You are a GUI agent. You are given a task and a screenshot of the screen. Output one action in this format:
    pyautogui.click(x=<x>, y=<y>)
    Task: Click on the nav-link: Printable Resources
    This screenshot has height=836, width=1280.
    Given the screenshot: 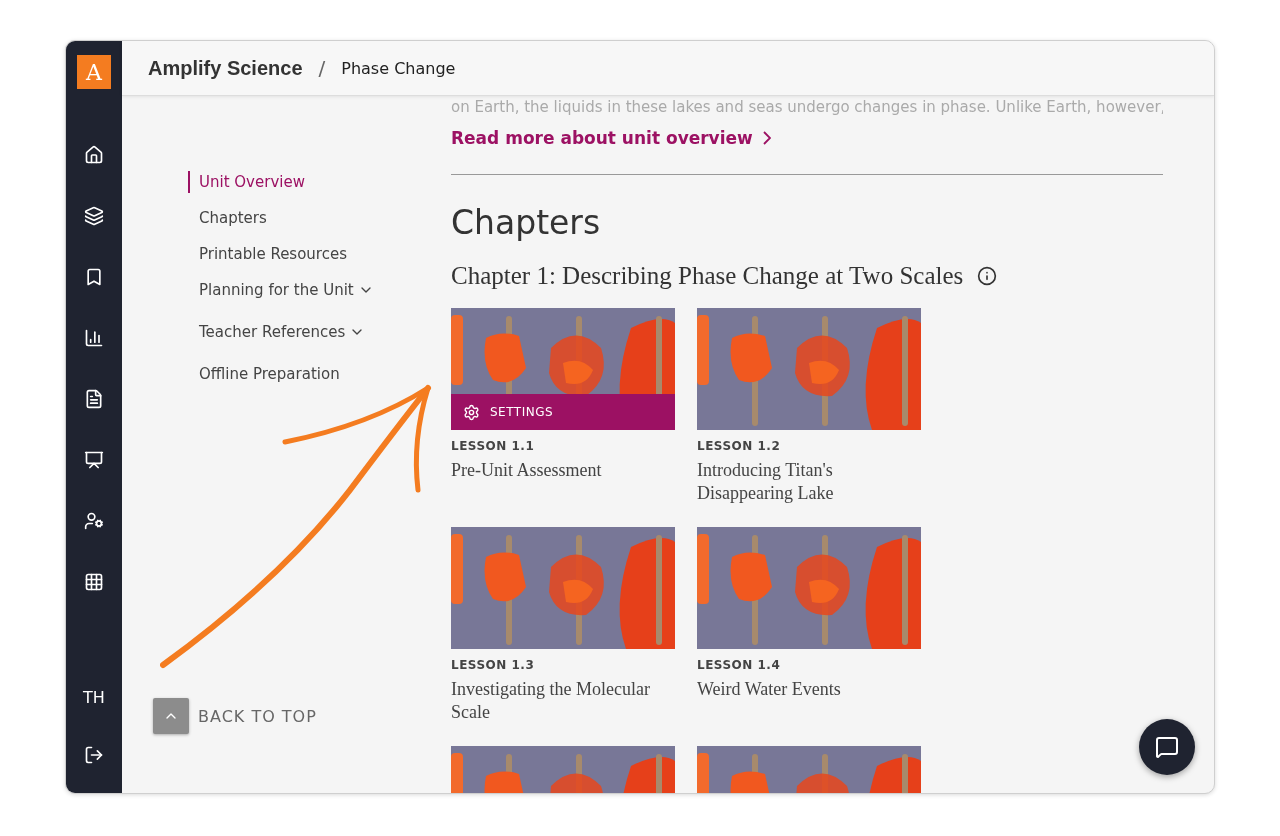 What is the action you would take?
    pyautogui.click(x=267, y=254)
    